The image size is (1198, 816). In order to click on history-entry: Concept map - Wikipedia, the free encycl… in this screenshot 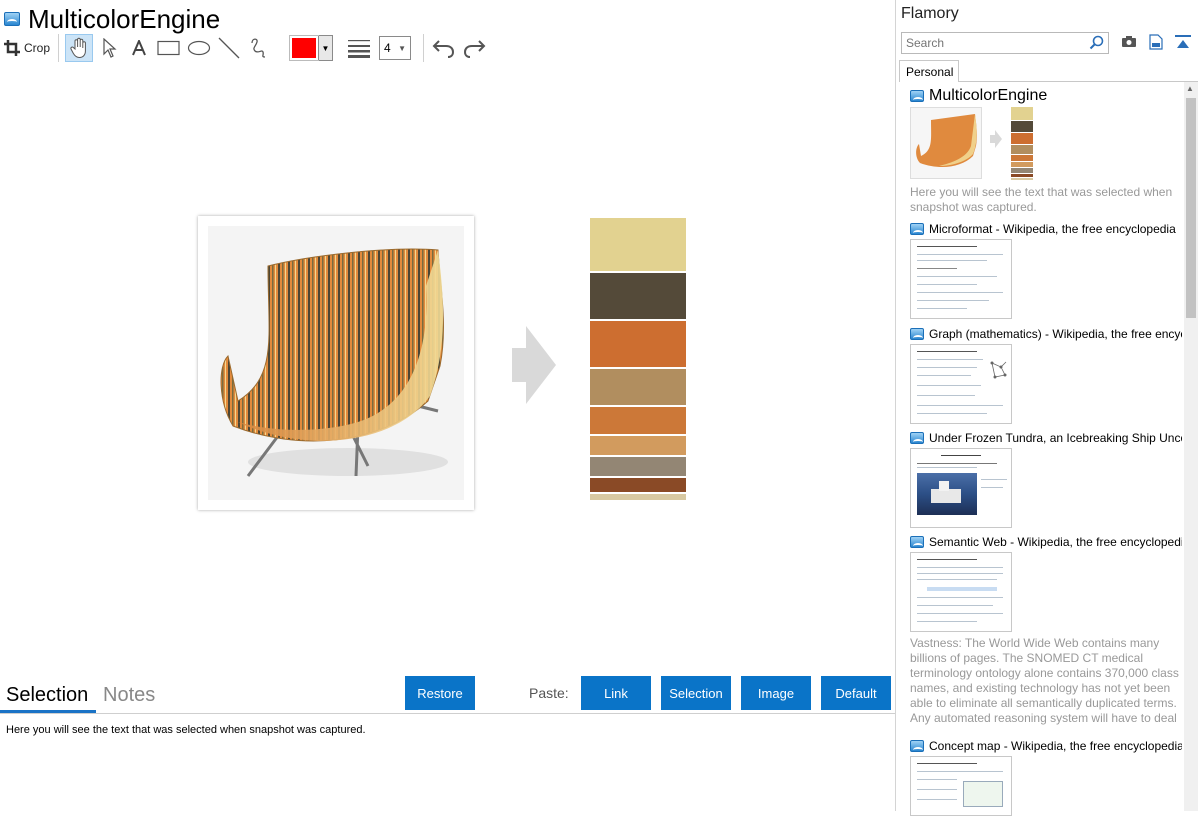, I will do `click(1046, 777)`.